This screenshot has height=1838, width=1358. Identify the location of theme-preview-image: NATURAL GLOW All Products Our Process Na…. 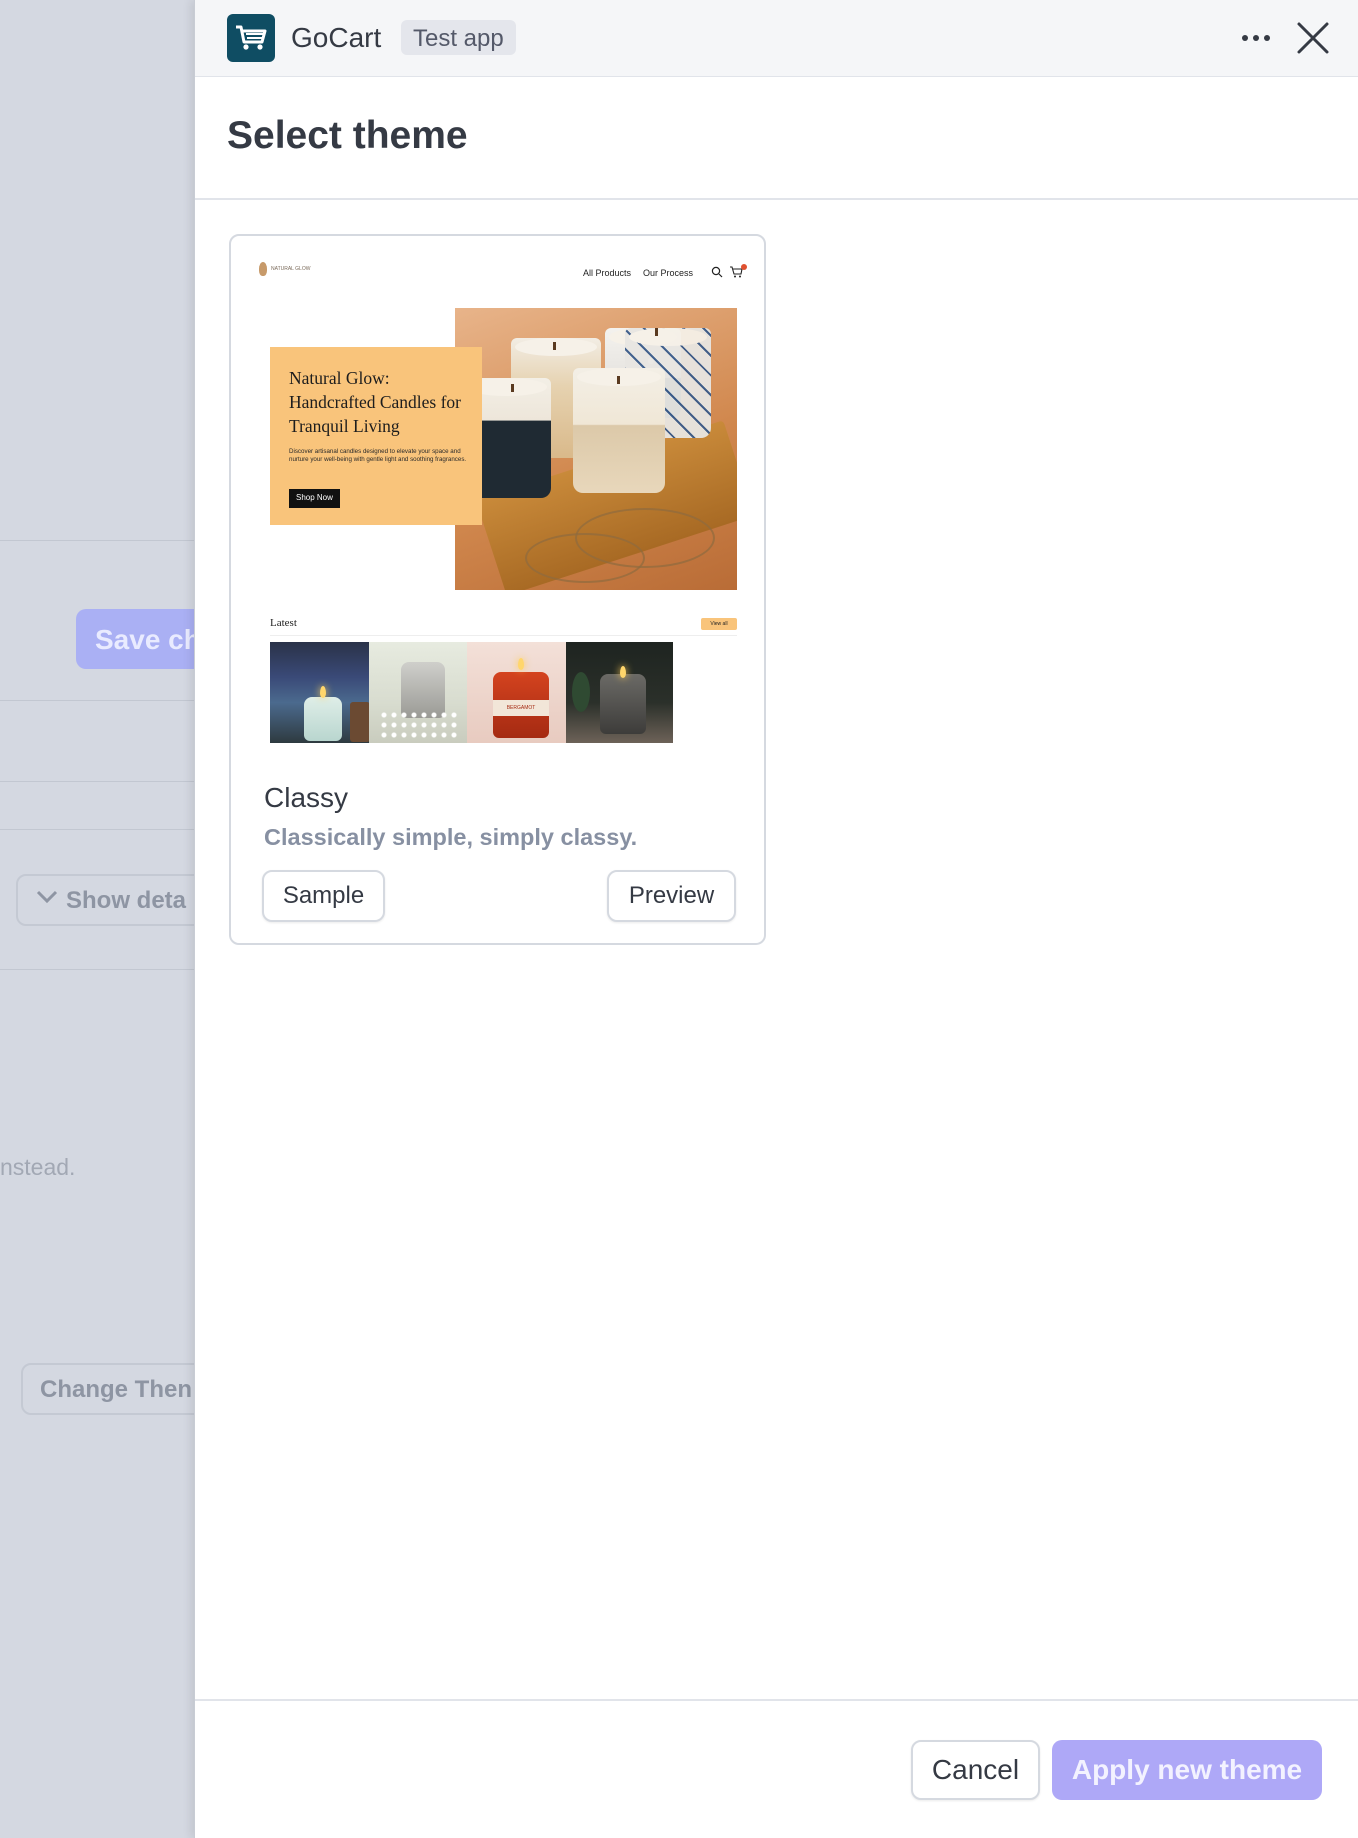
(498, 496).